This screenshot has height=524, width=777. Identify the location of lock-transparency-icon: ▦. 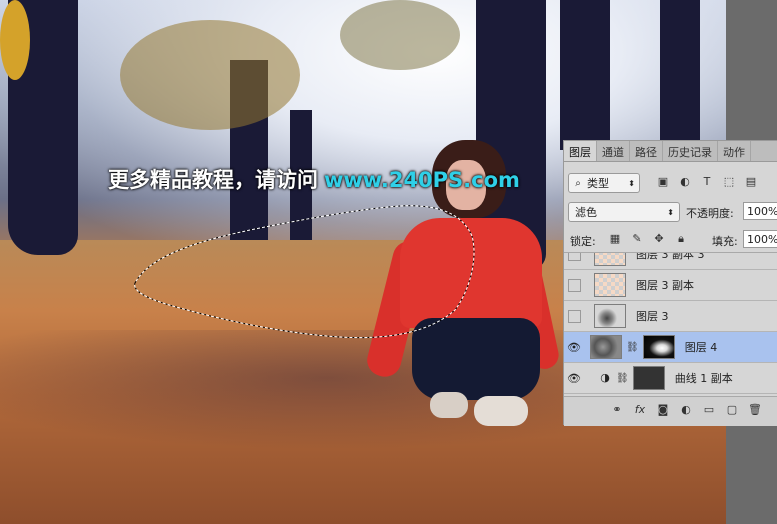
(615, 239).